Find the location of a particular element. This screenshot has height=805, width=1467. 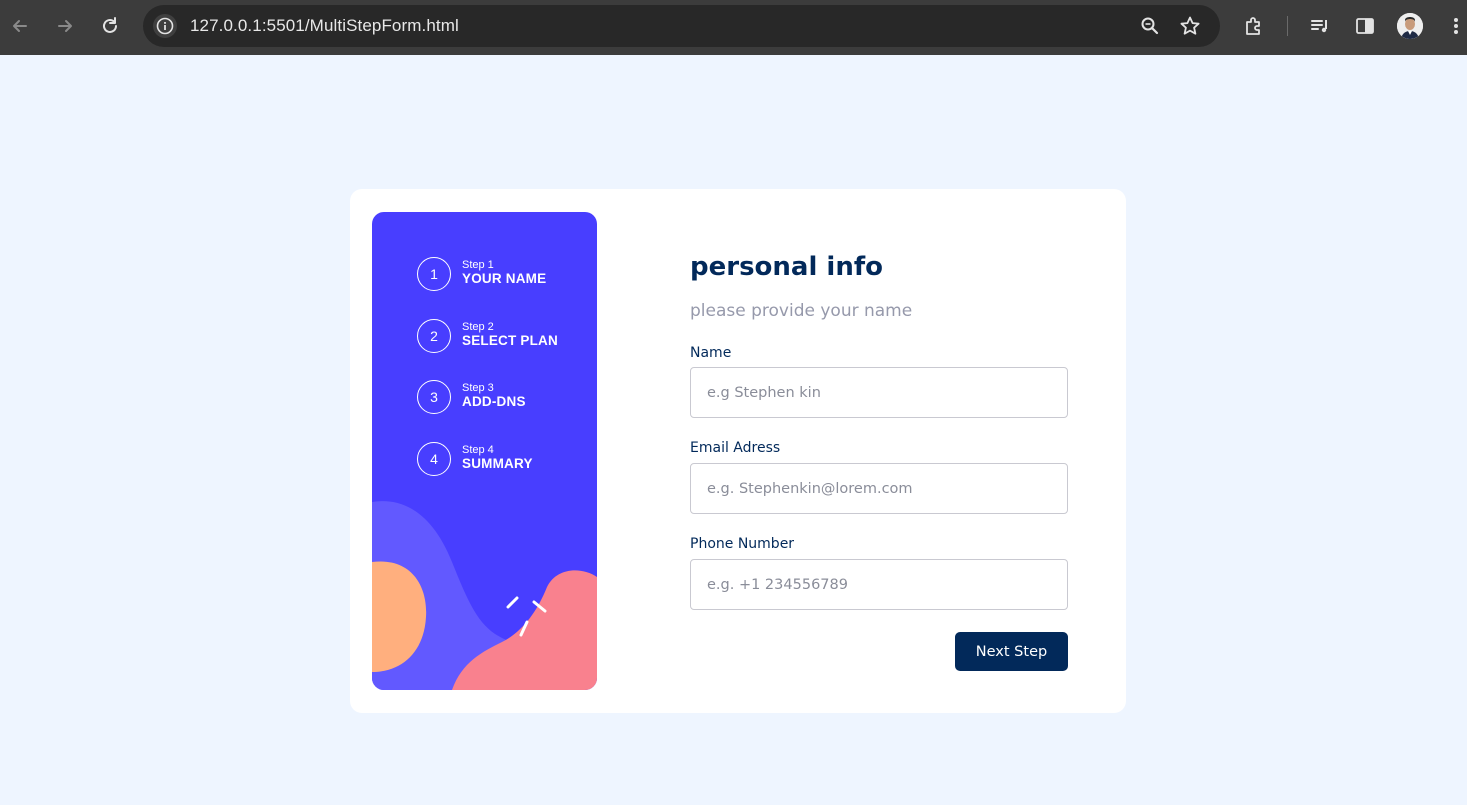

extensions-icon is located at coordinates (1254, 26).